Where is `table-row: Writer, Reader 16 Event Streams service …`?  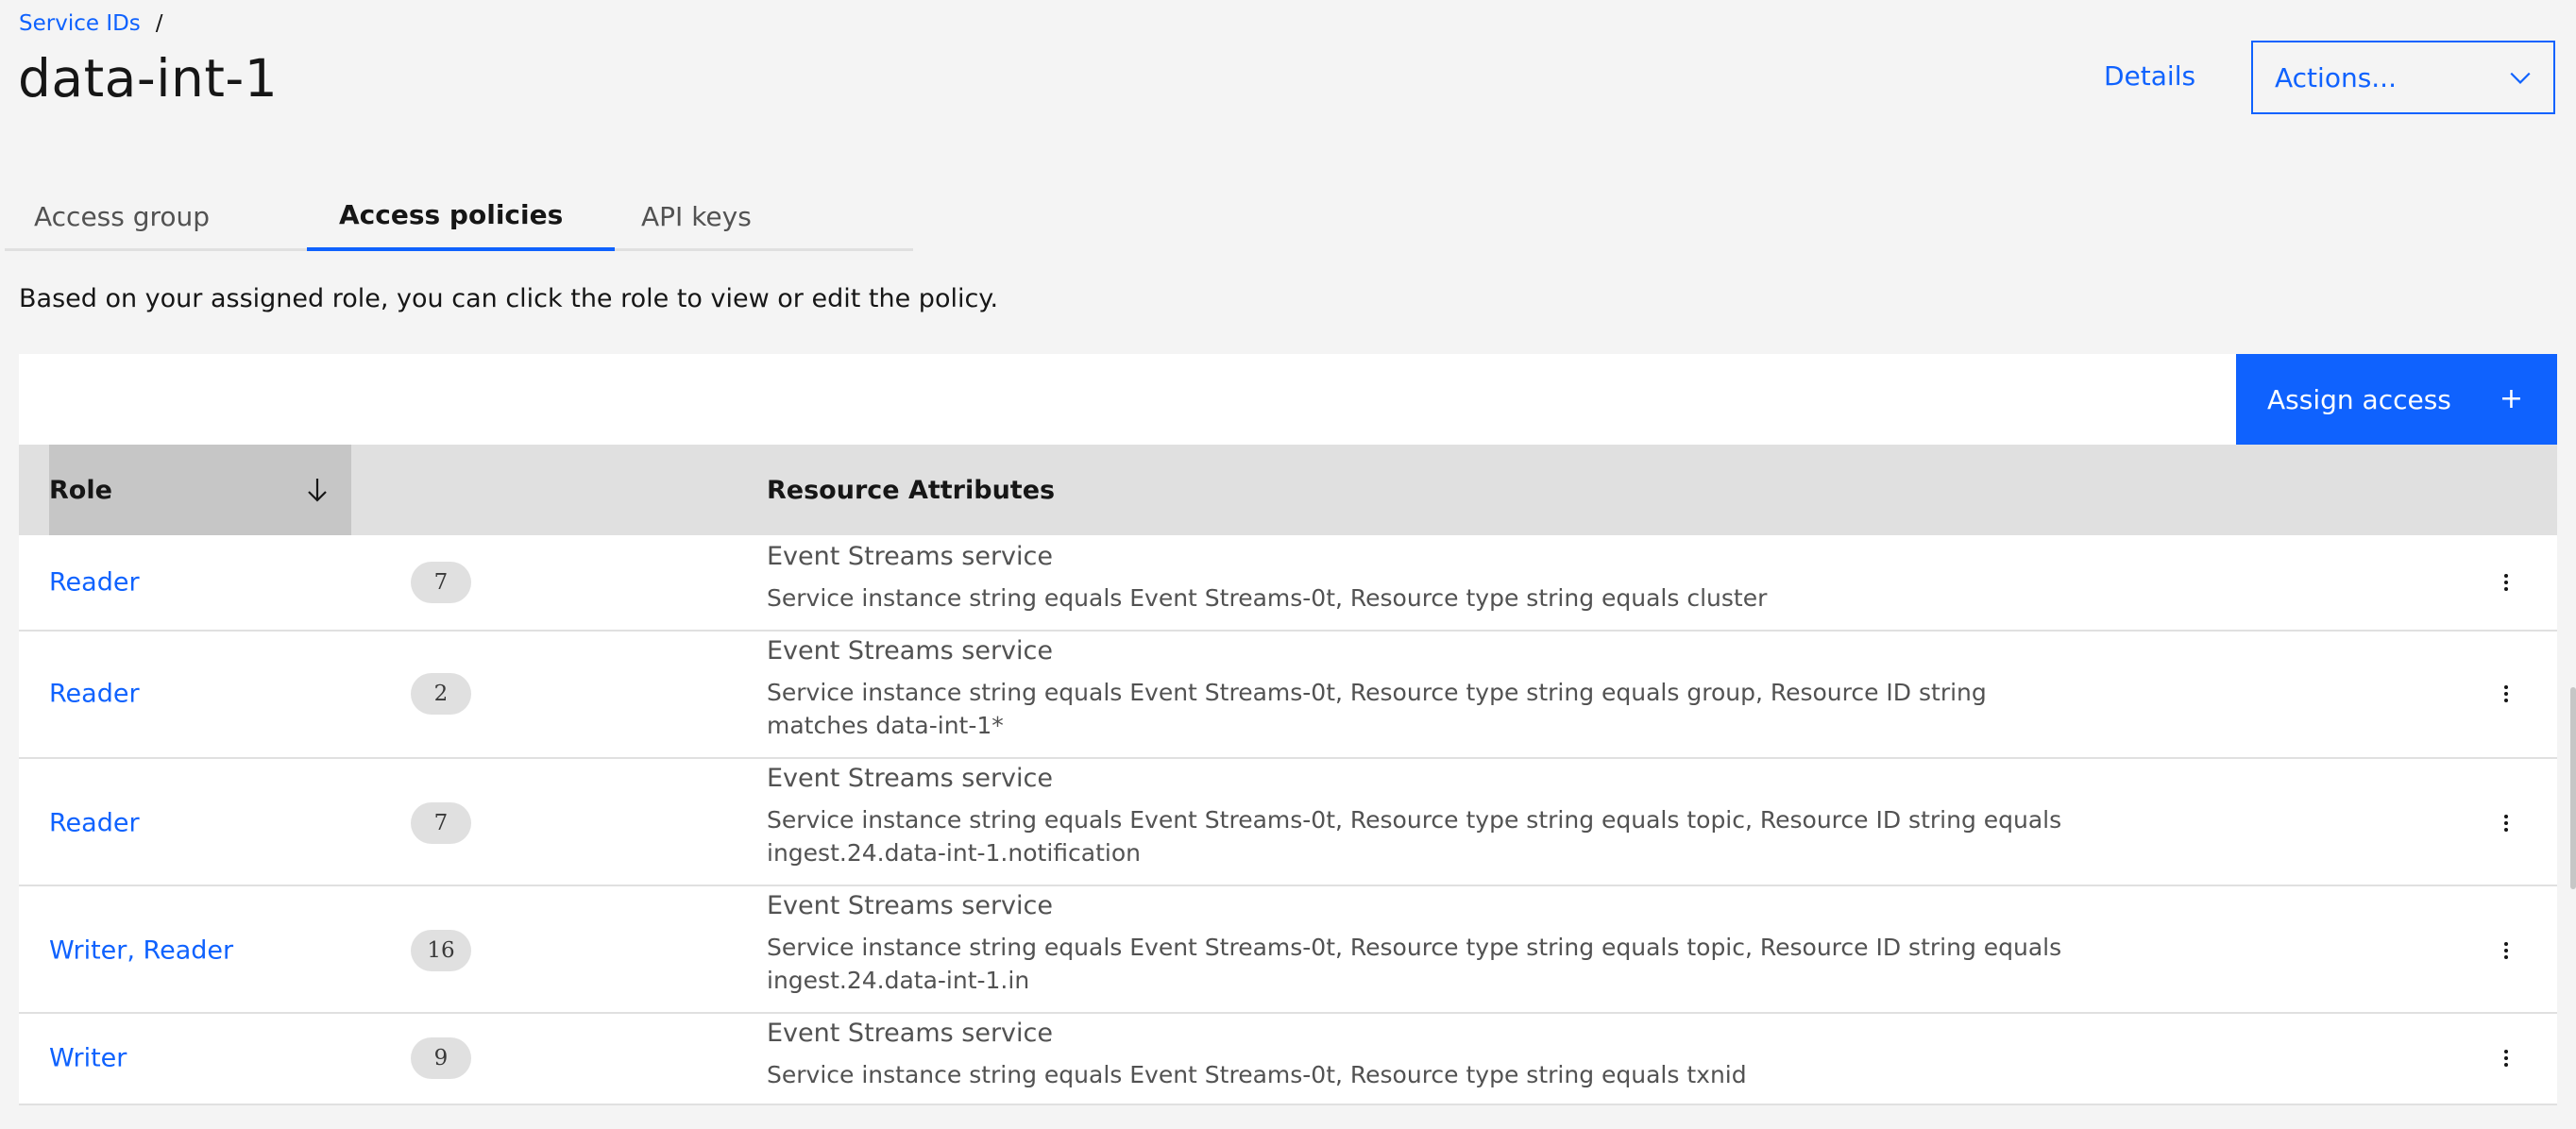 table-row: Writer, Reader 16 Event Streams service … is located at coordinates (1288, 950).